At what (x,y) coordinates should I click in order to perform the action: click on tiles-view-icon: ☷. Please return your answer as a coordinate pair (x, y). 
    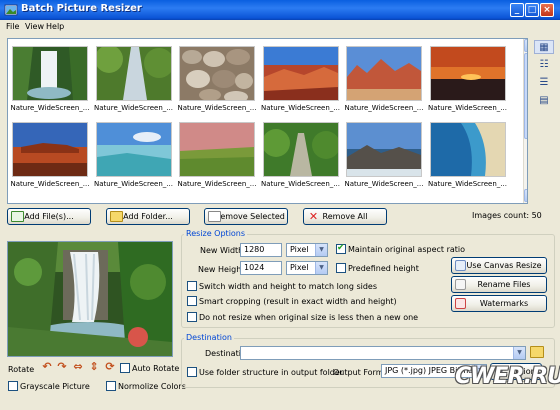
    Looking at the image, I should click on (544, 65).